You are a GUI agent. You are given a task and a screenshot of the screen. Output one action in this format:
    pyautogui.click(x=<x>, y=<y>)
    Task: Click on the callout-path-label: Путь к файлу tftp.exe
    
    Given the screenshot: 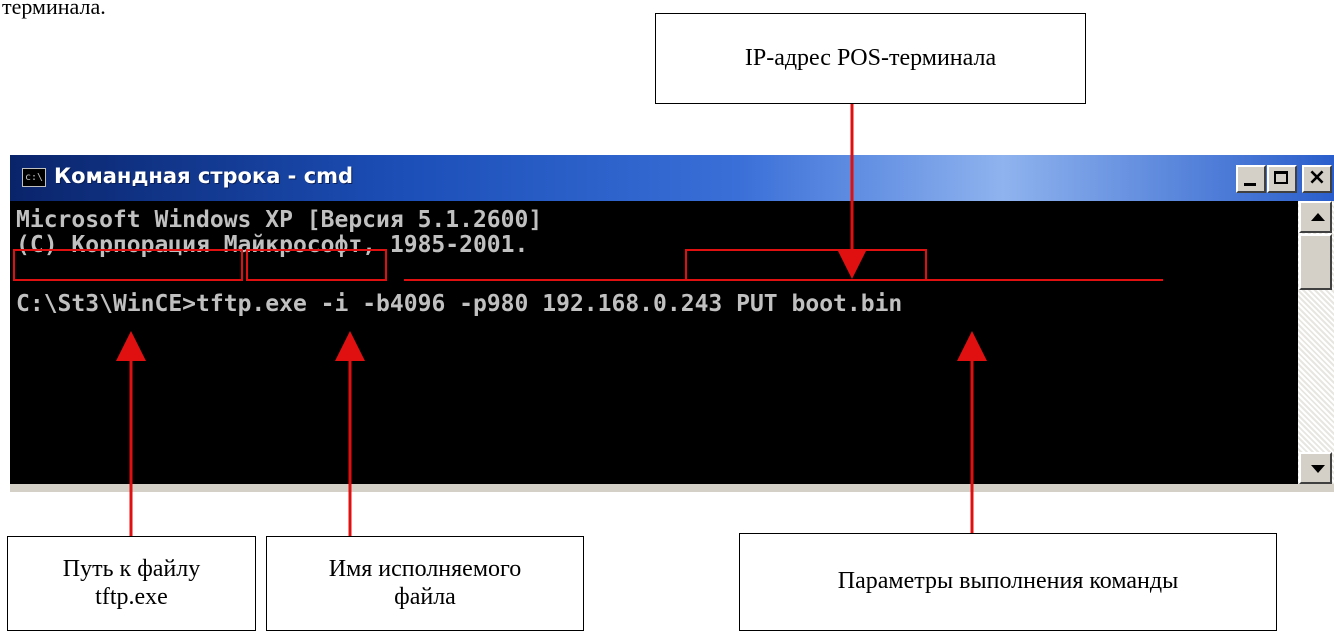 What is the action you would take?
    pyautogui.click(x=131, y=582)
    